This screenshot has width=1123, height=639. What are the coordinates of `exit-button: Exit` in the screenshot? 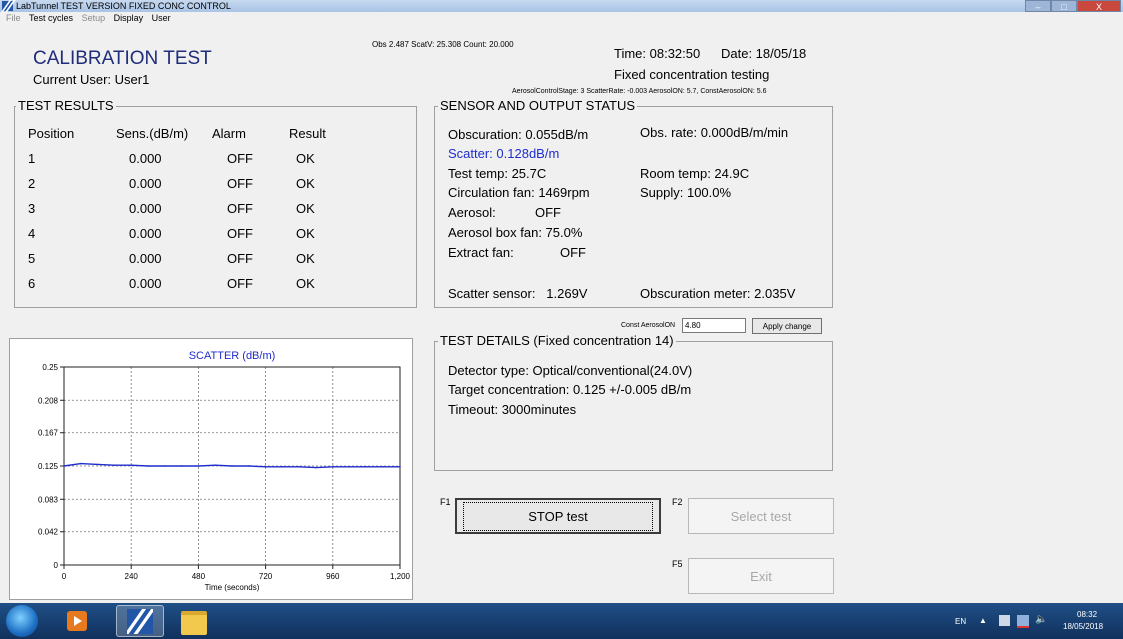 It's located at (761, 576).